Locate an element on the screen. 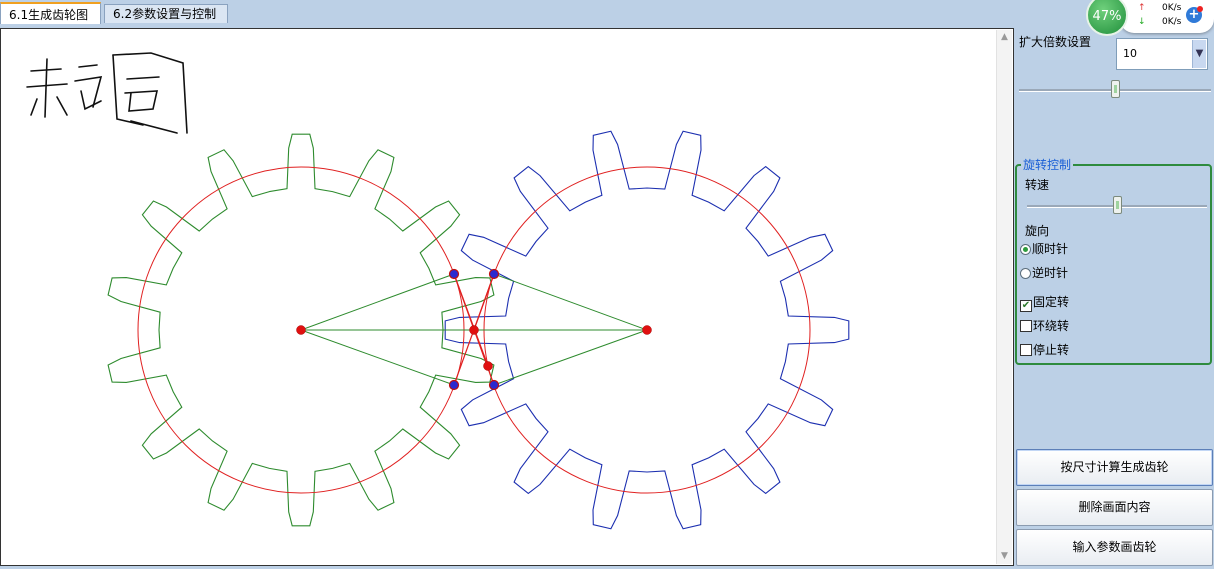 The width and height of the screenshot is (1214, 569). zoom-select-value: 10 is located at coordinates (1130, 53).